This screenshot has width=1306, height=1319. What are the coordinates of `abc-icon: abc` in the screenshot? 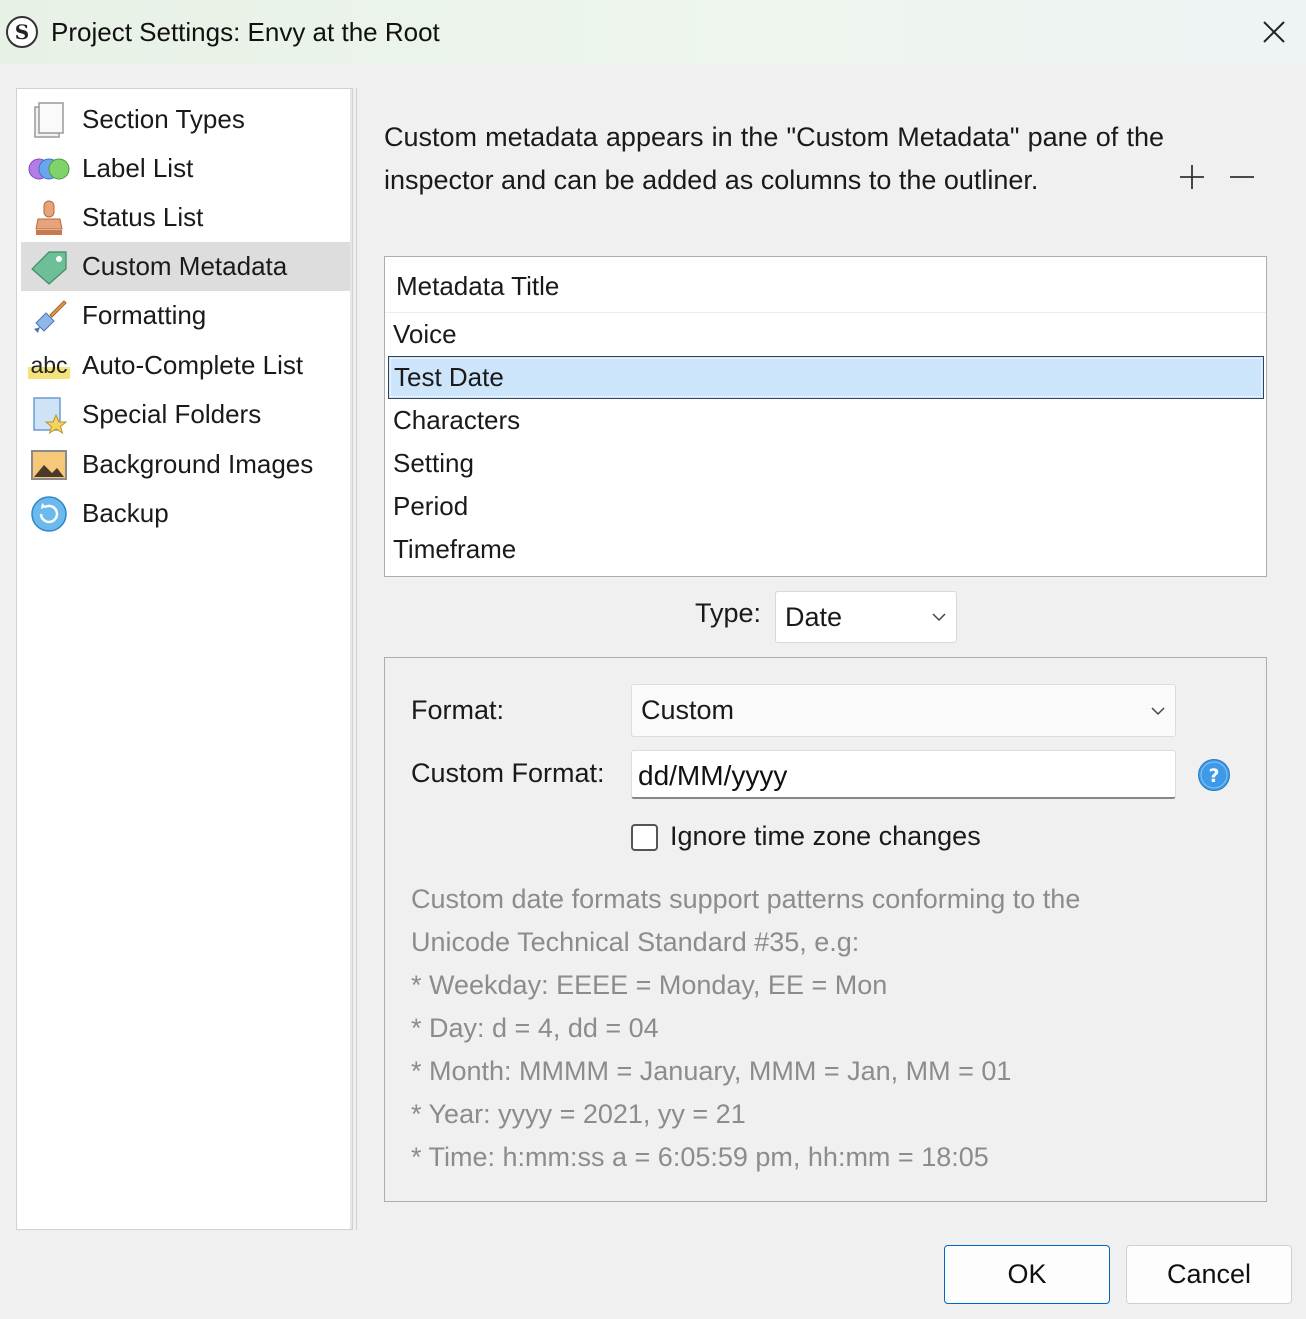 It's located at (49, 365).